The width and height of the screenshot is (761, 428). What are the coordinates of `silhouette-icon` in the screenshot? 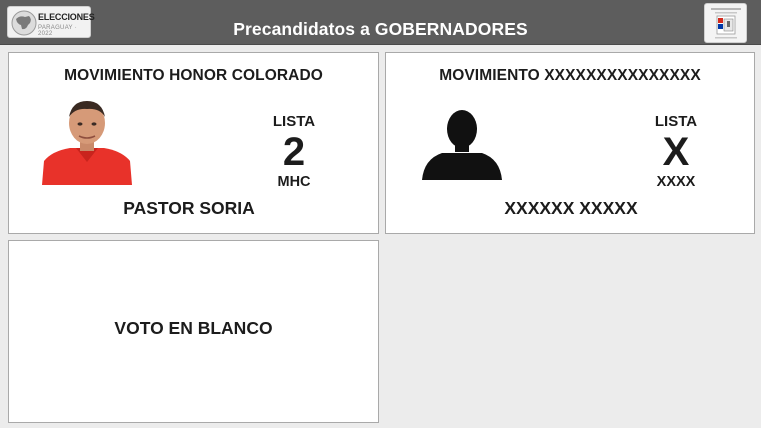 It's located at (462, 144).